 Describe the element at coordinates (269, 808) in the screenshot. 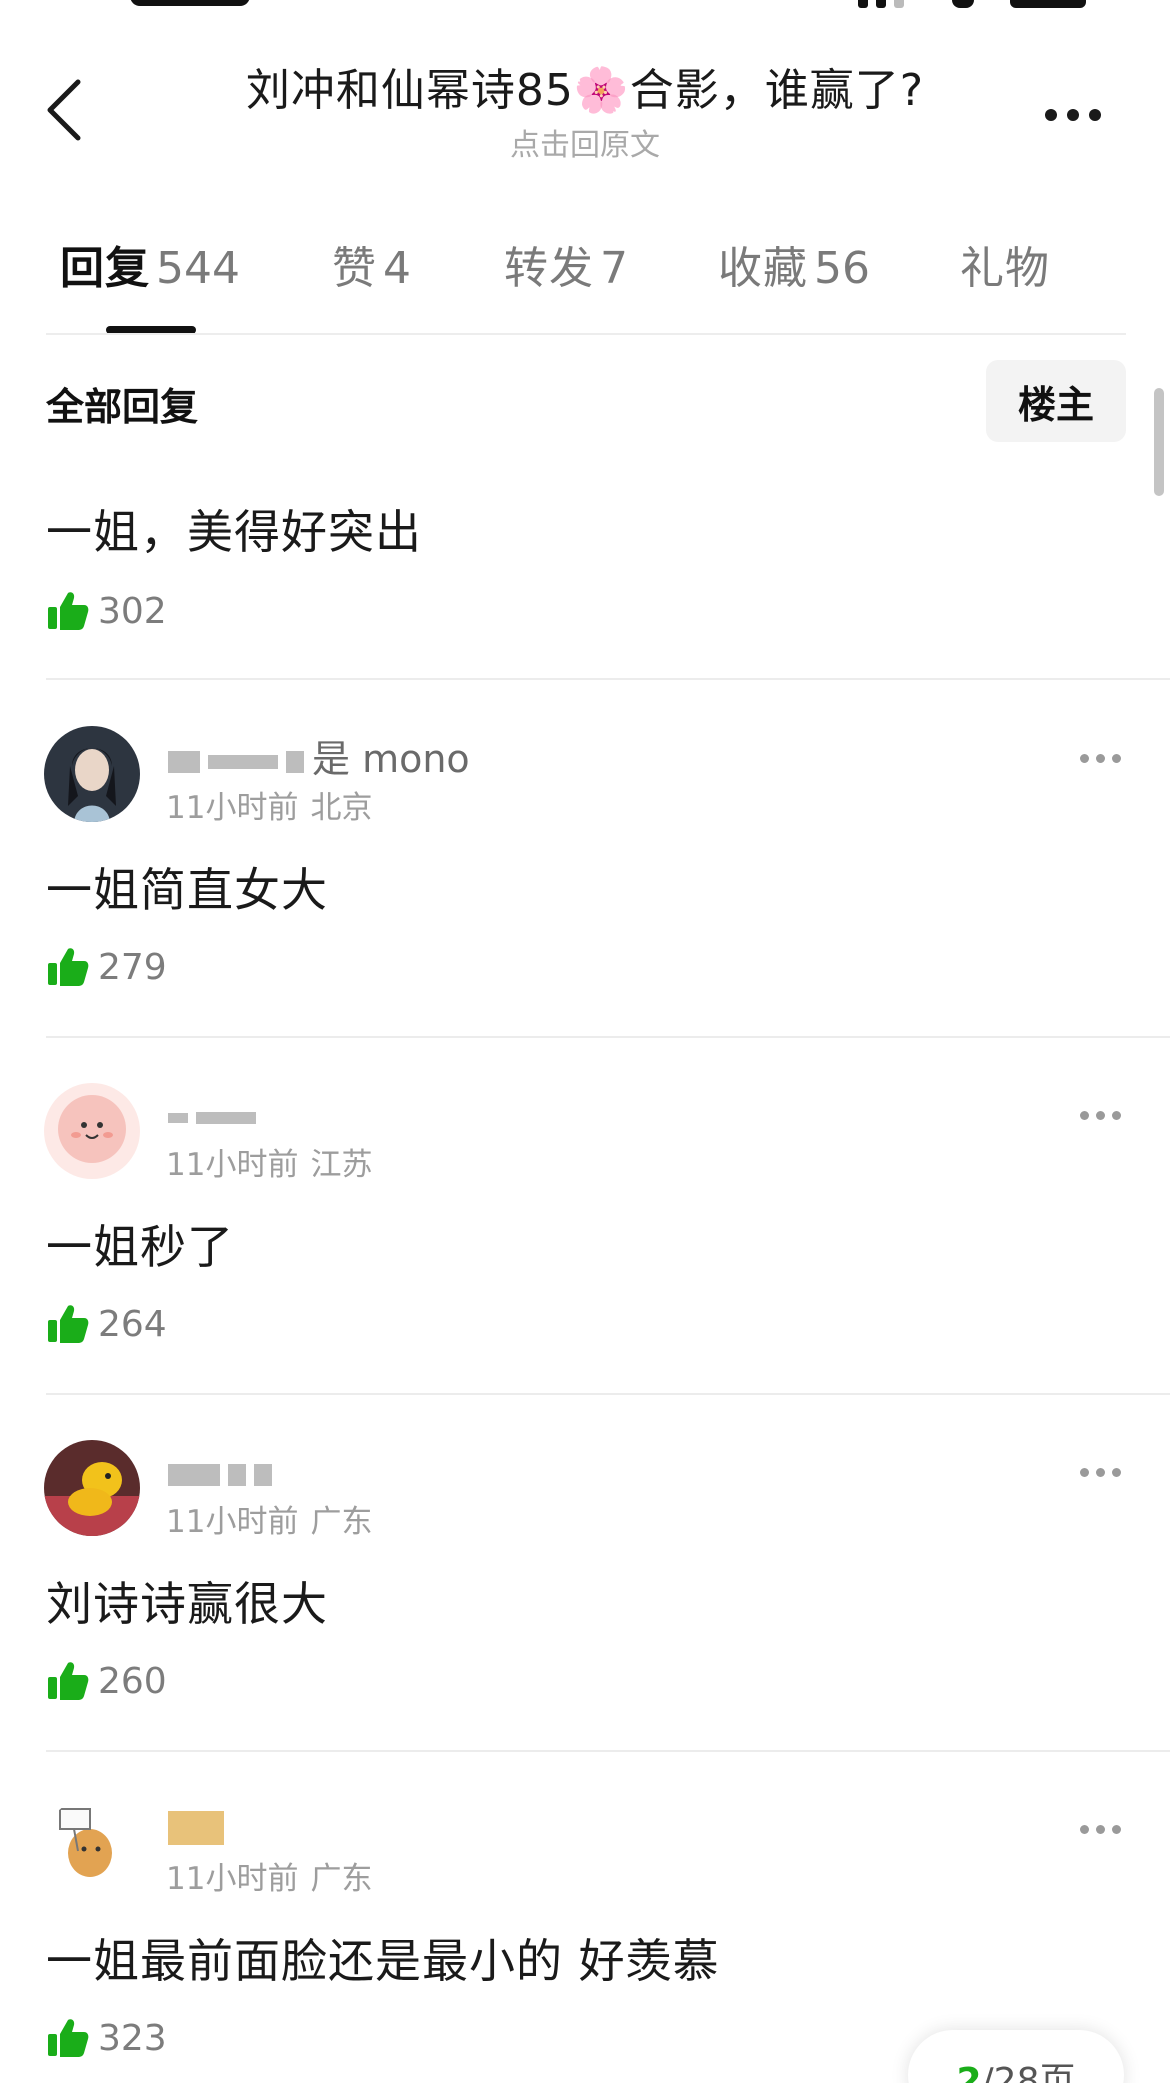

I see `comment-meta: 11小时前 北京` at that location.